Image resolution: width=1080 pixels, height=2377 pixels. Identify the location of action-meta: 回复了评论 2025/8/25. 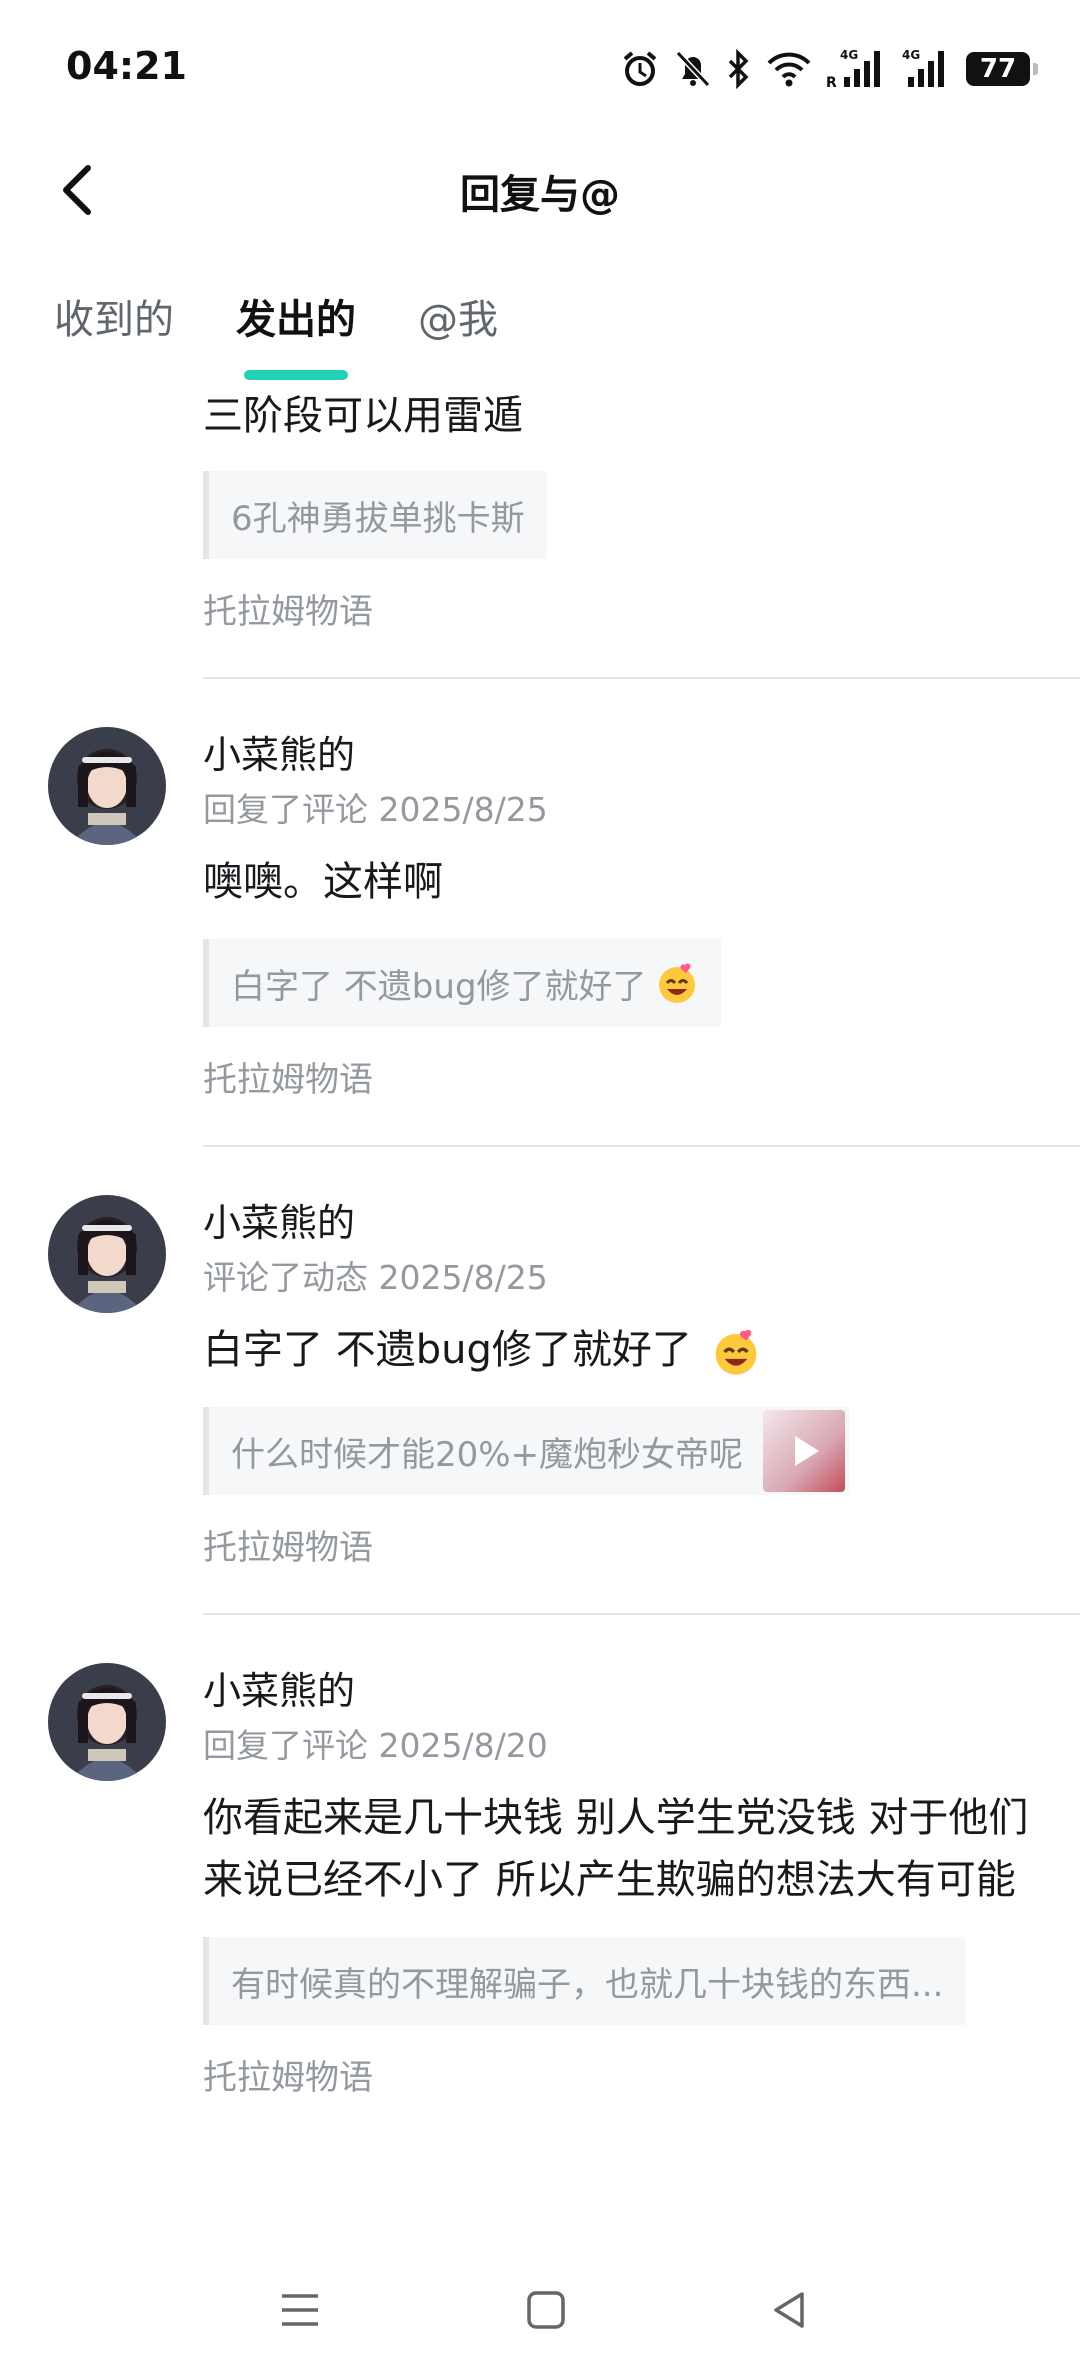
(375, 809).